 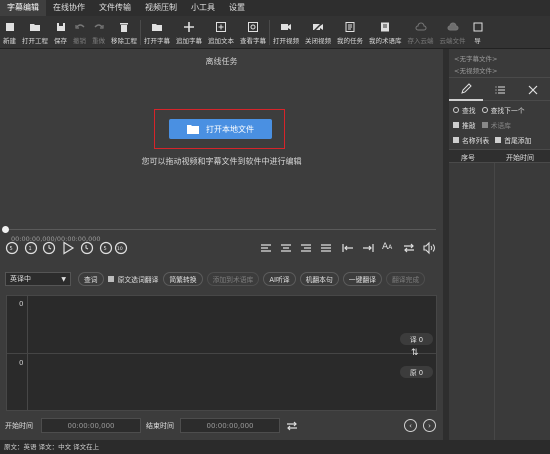 I want to click on search-next-icon, so click(x=484, y=110).